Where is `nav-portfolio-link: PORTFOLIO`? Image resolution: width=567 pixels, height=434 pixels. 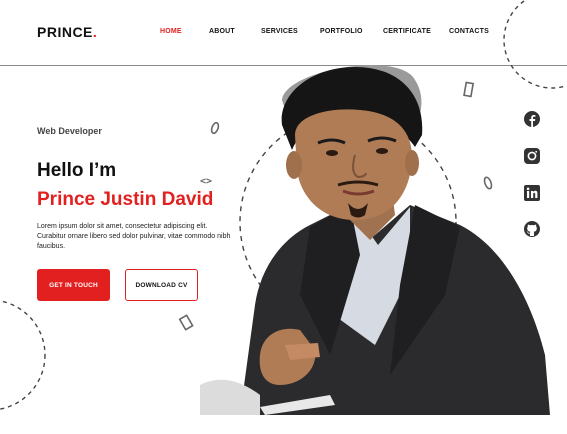
nav-portfolio-link: PORTFOLIO is located at coordinates (341, 31).